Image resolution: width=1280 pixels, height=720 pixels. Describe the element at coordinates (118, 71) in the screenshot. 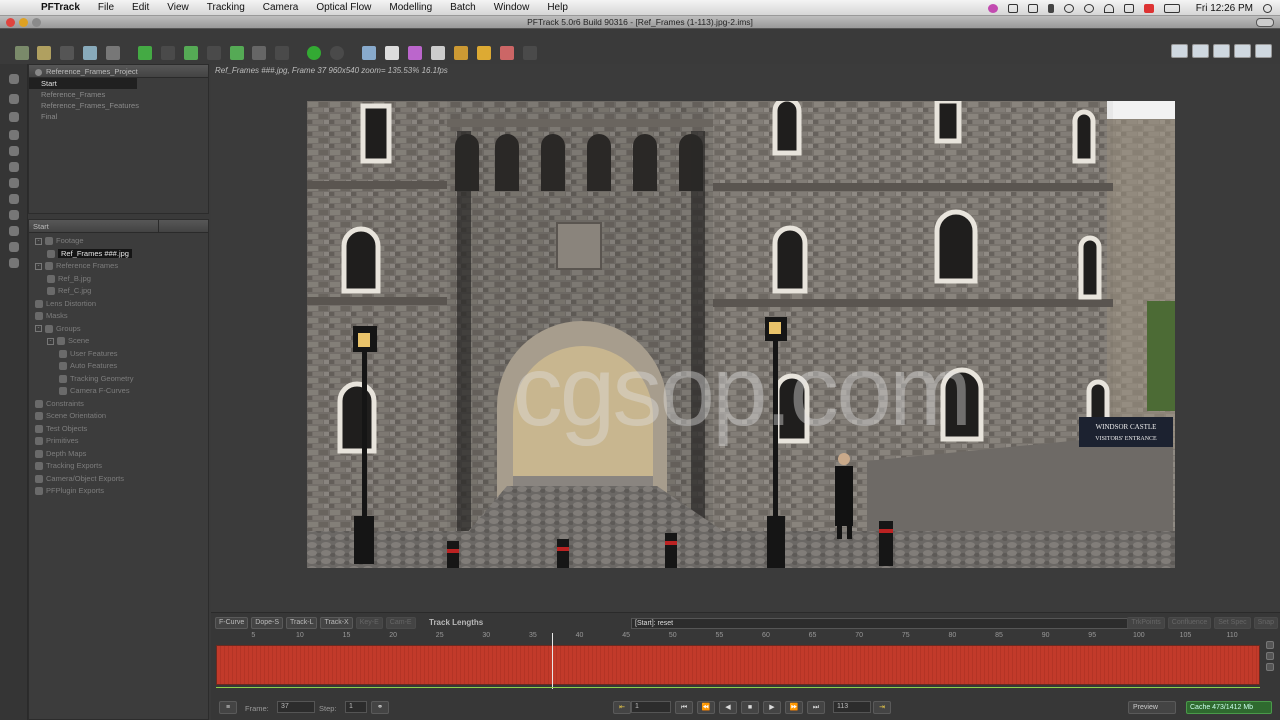

I see `project-tab: Reference_Frames_Project` at that location.